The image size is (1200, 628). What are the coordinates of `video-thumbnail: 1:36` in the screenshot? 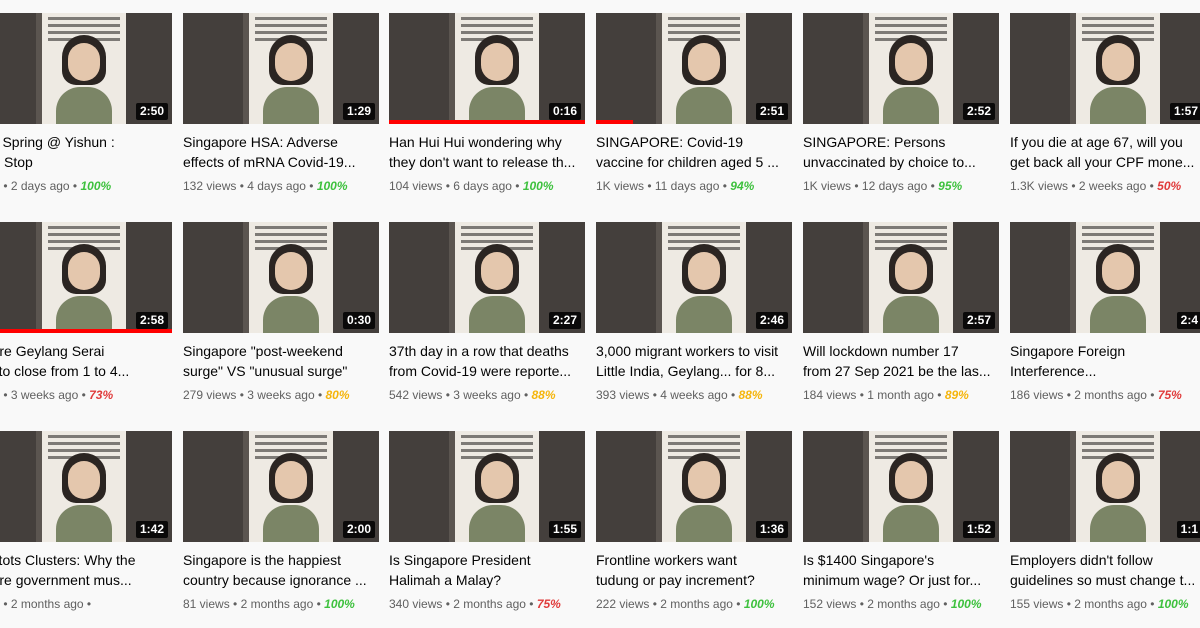 It's located at (694, 486).